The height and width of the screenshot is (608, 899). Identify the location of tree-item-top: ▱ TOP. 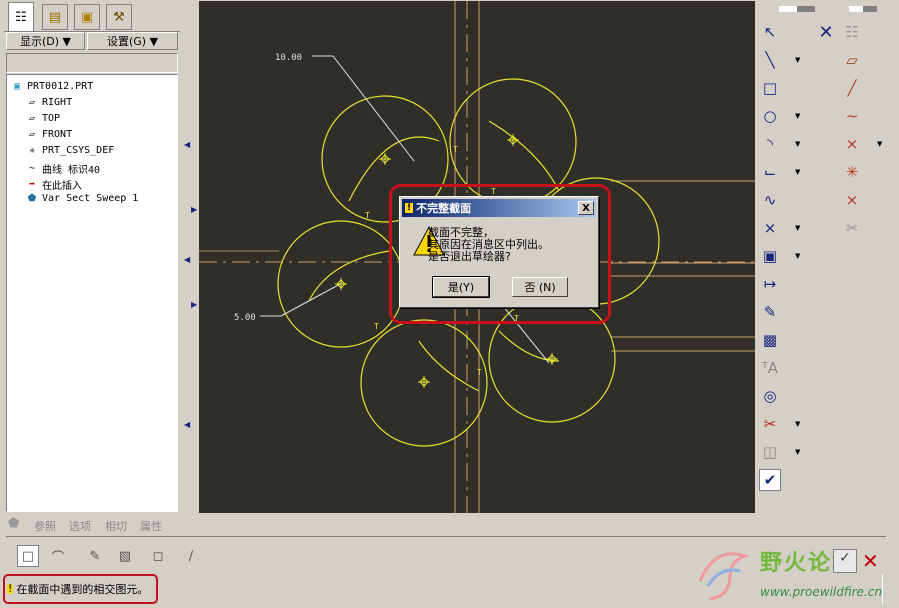
(42, 118).